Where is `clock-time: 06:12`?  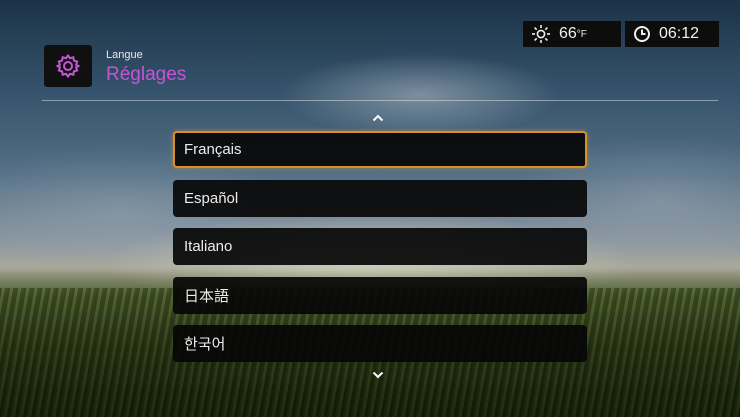
clock-time: 06:12 is located at coordinates (679, 33).